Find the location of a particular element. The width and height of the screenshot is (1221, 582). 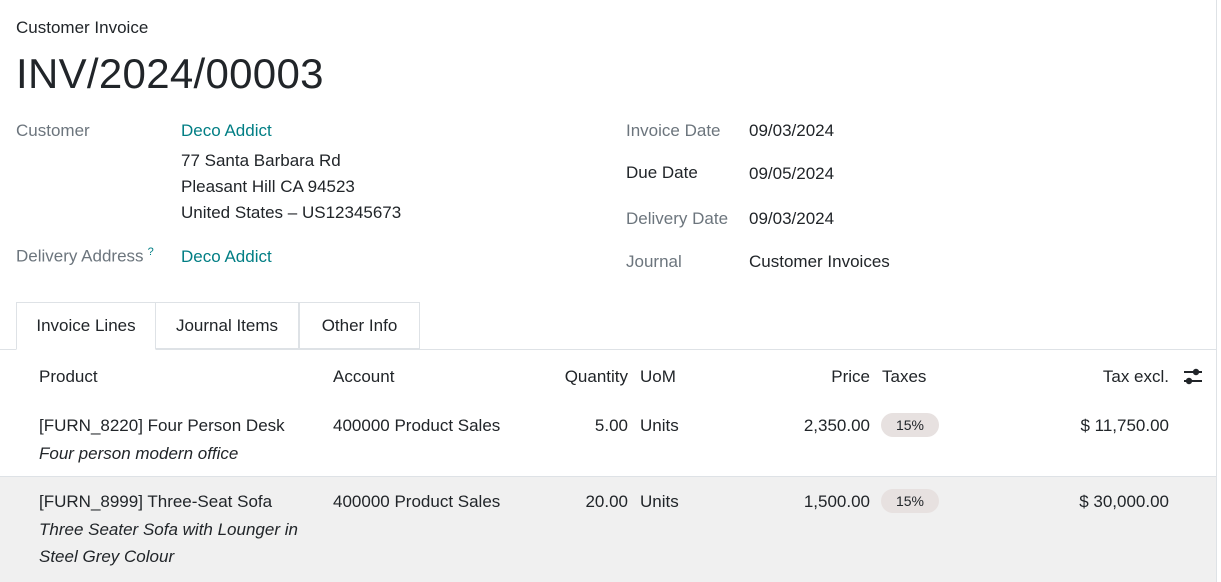

row1-account: 400000 Product Sales is located at coordinates (416, 426).